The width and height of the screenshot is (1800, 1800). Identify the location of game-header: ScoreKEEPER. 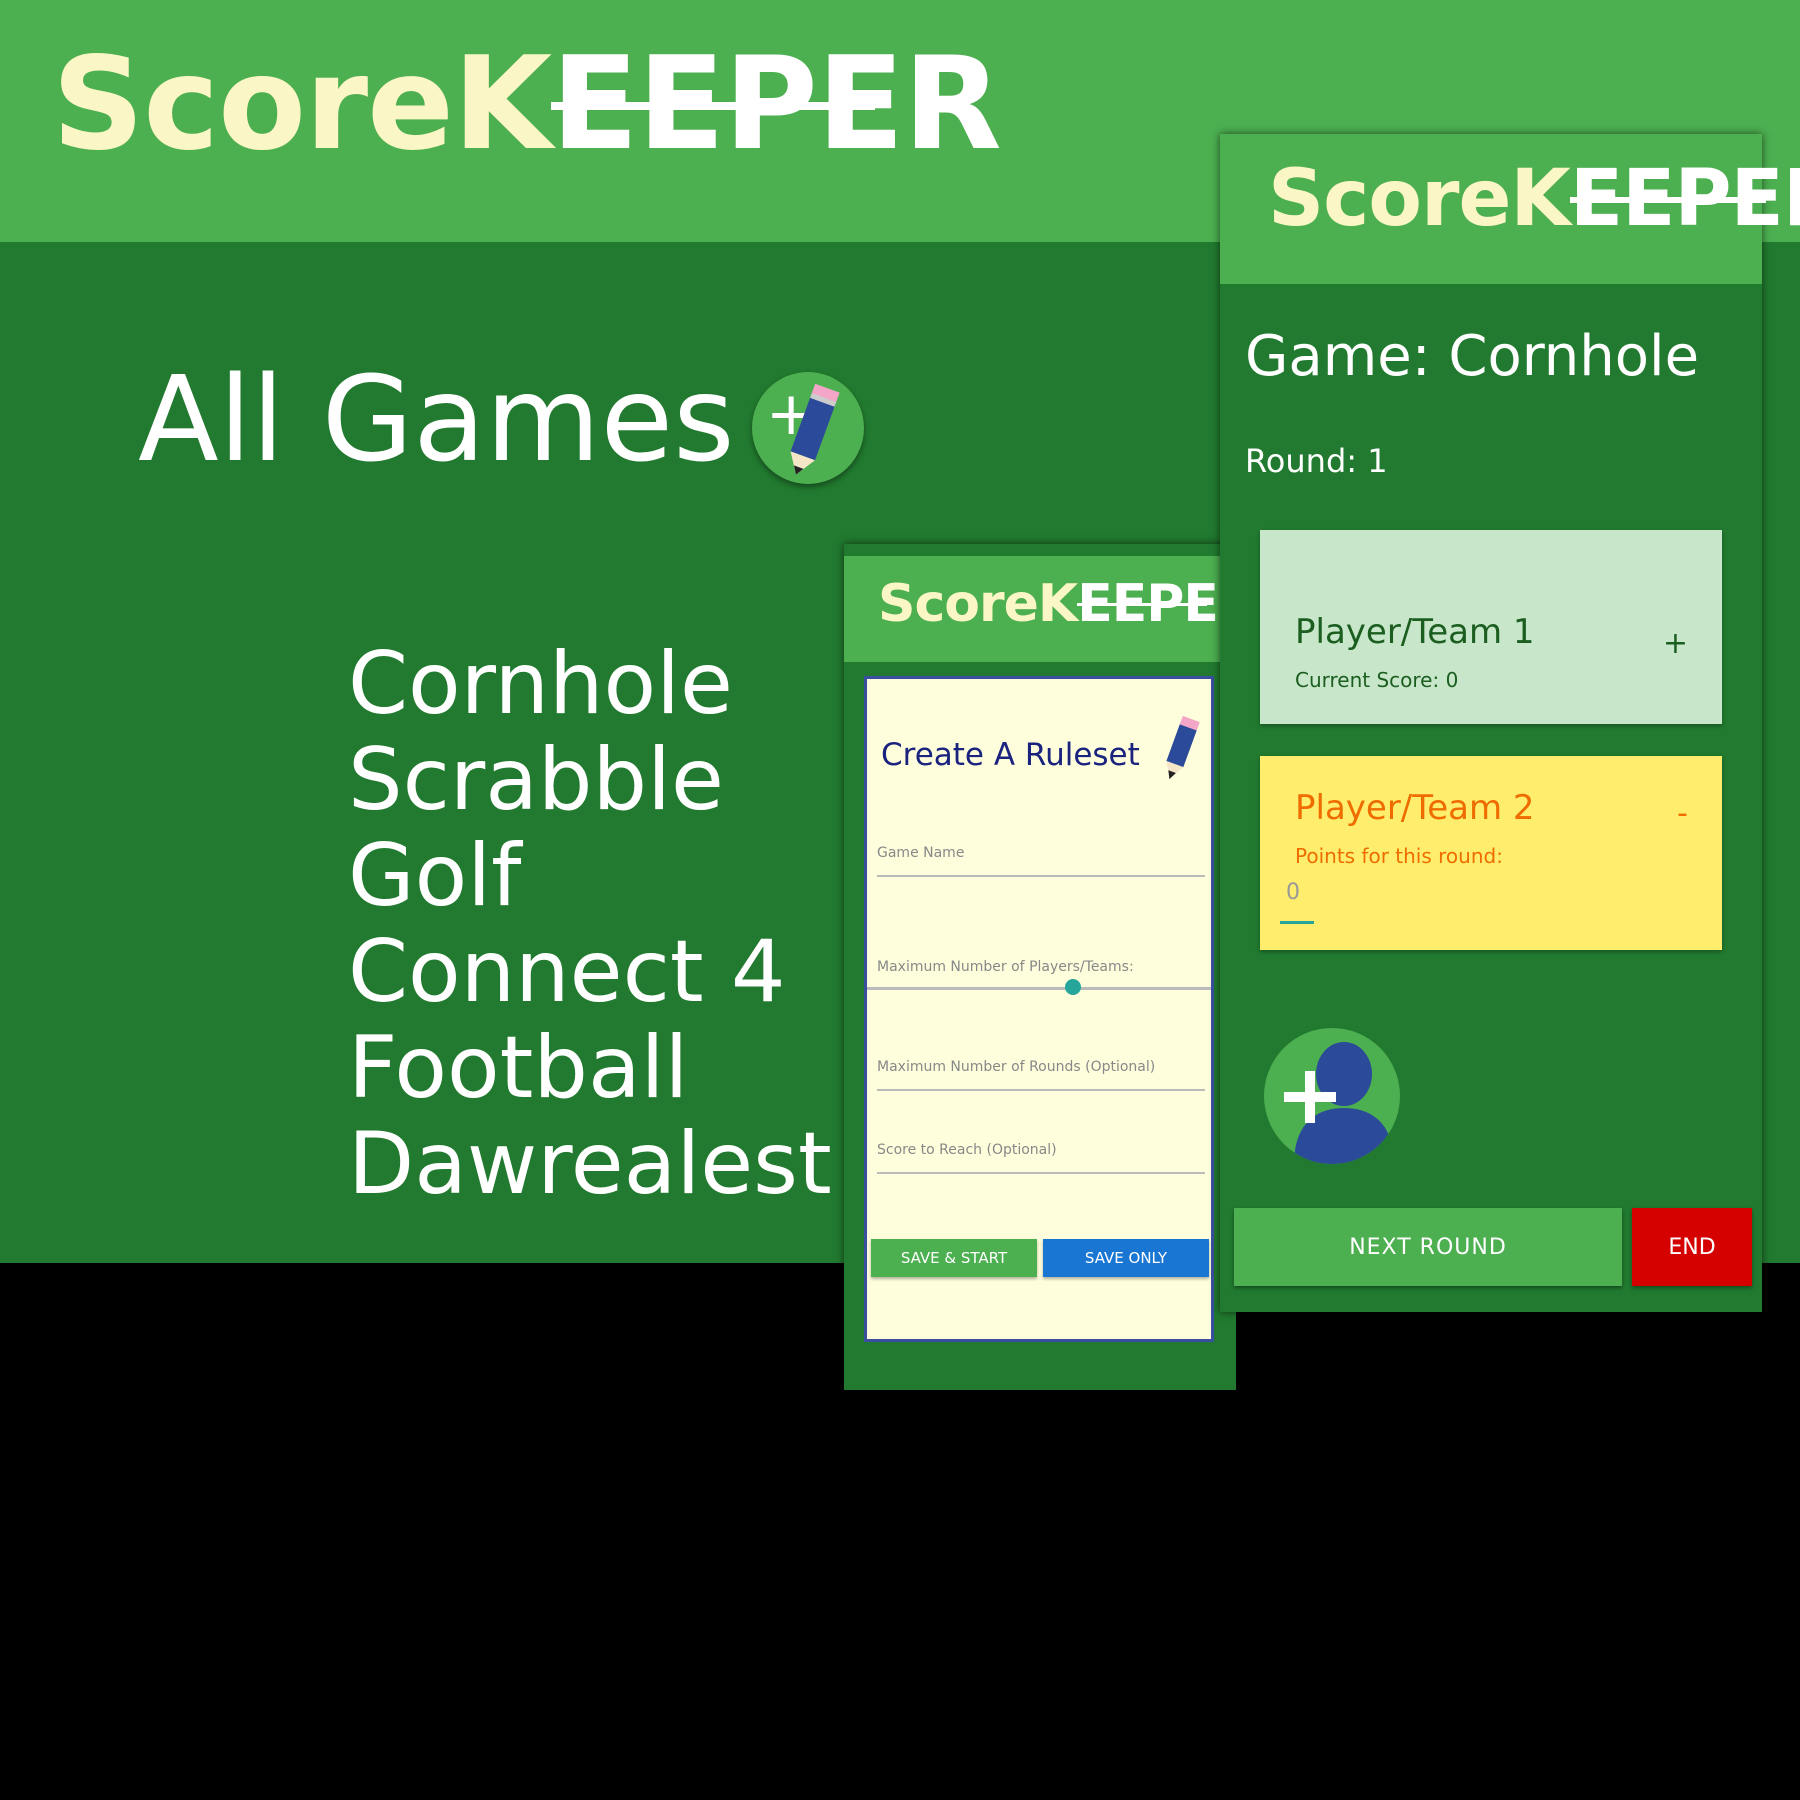
(1510, 209).